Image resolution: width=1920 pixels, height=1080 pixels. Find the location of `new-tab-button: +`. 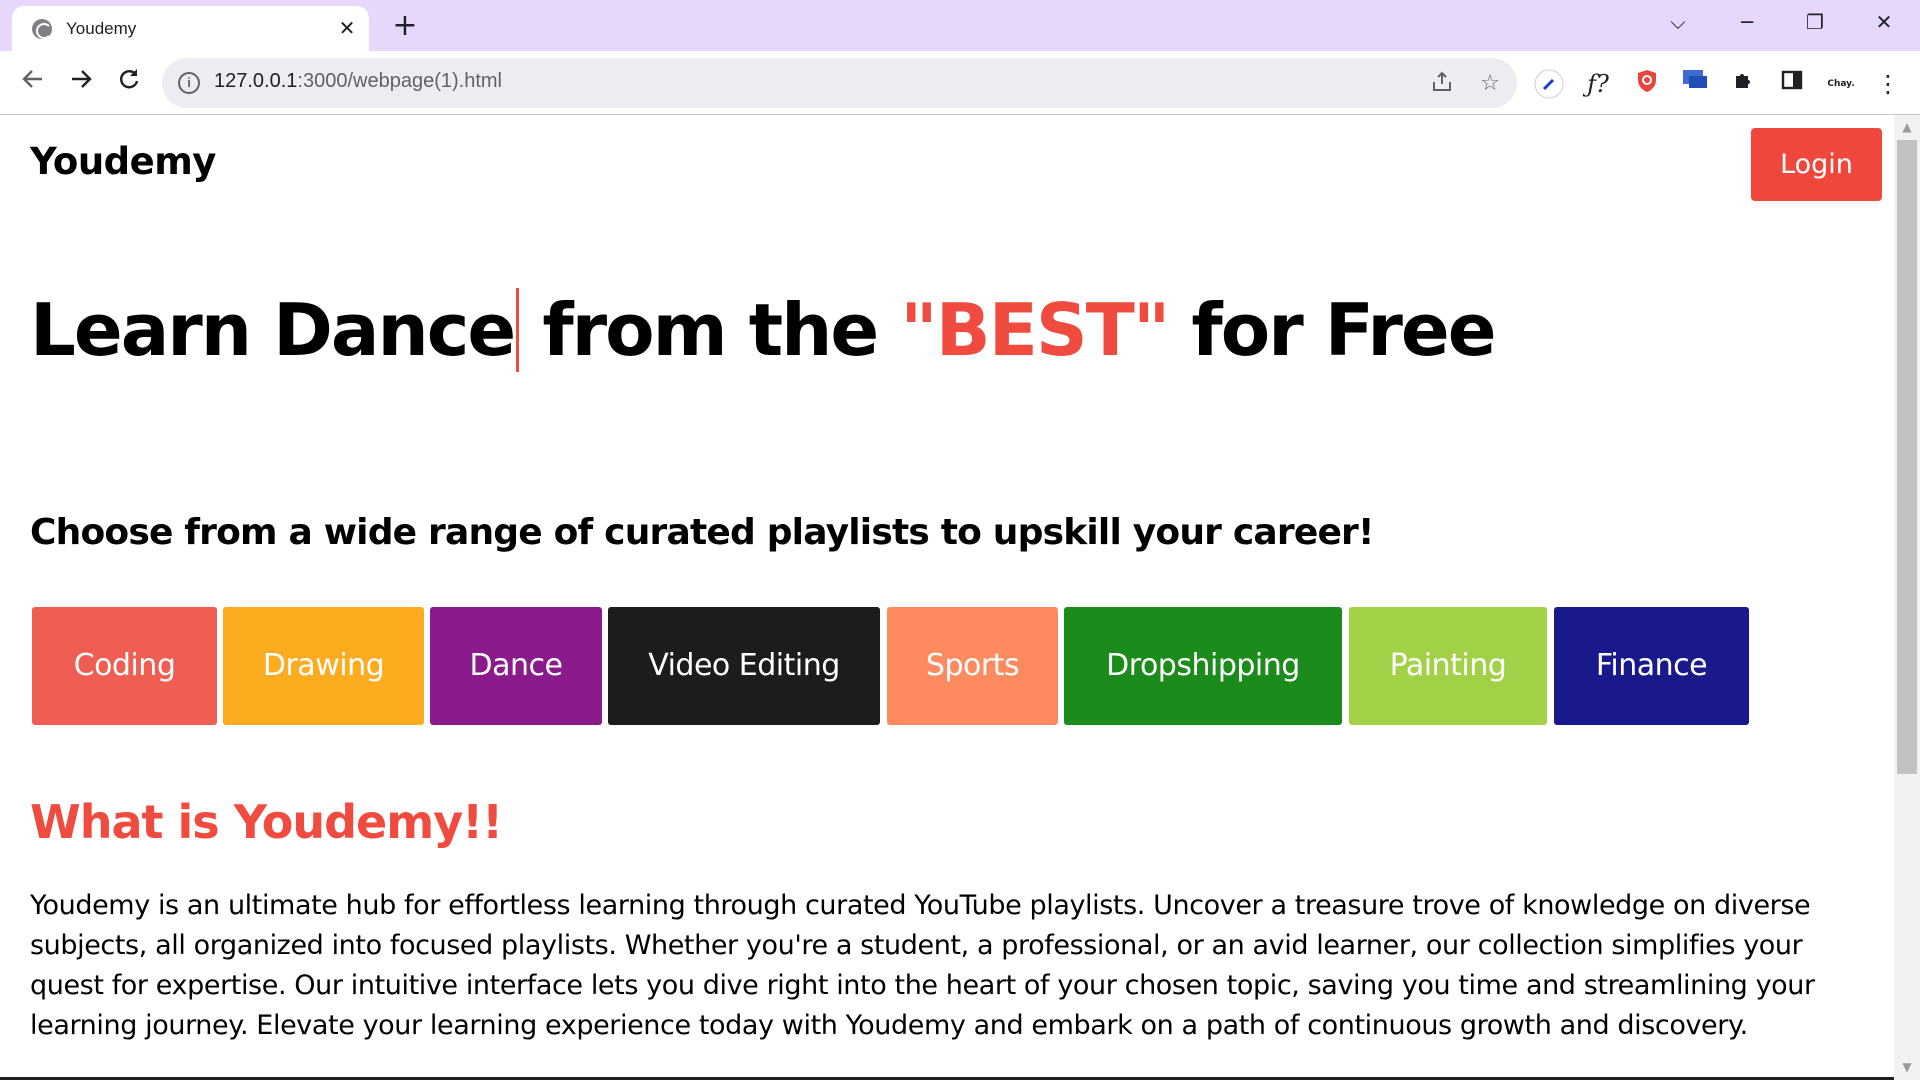

new-tab-button: + is located at coordinates (405, 27).